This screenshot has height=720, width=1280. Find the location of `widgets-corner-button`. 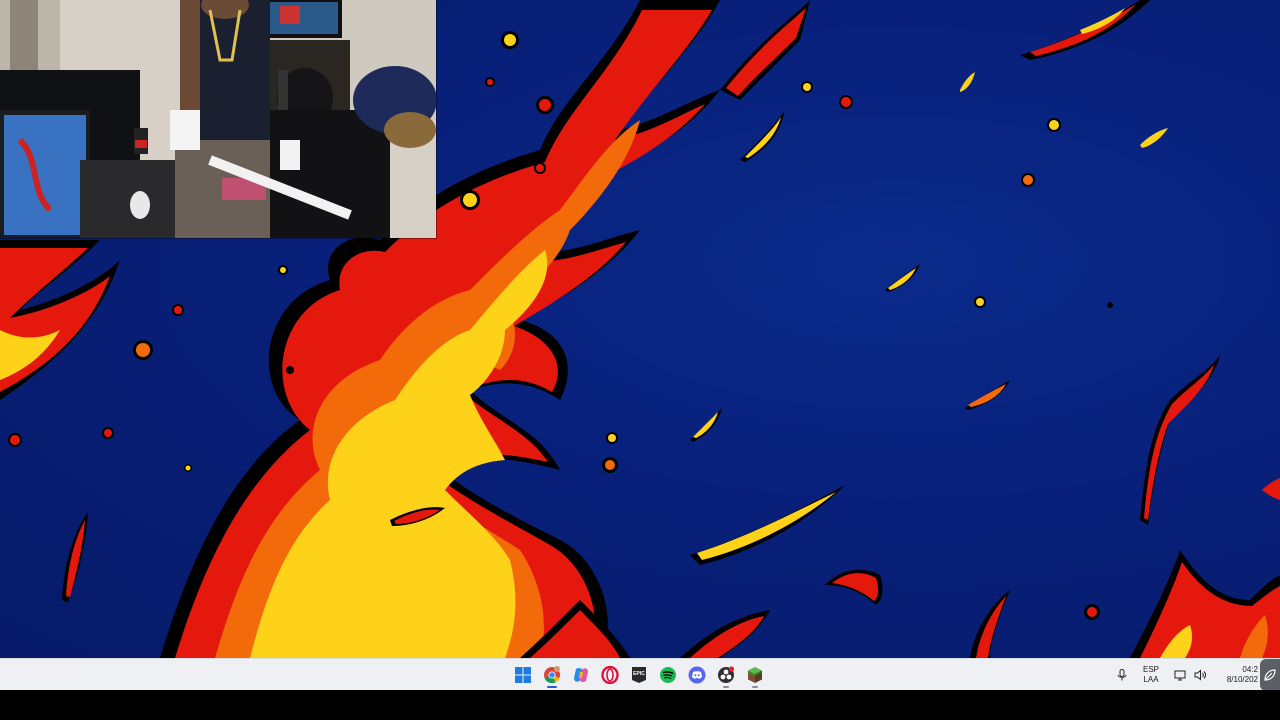

widgets-corner-button is located at coordinates (1270, 675).